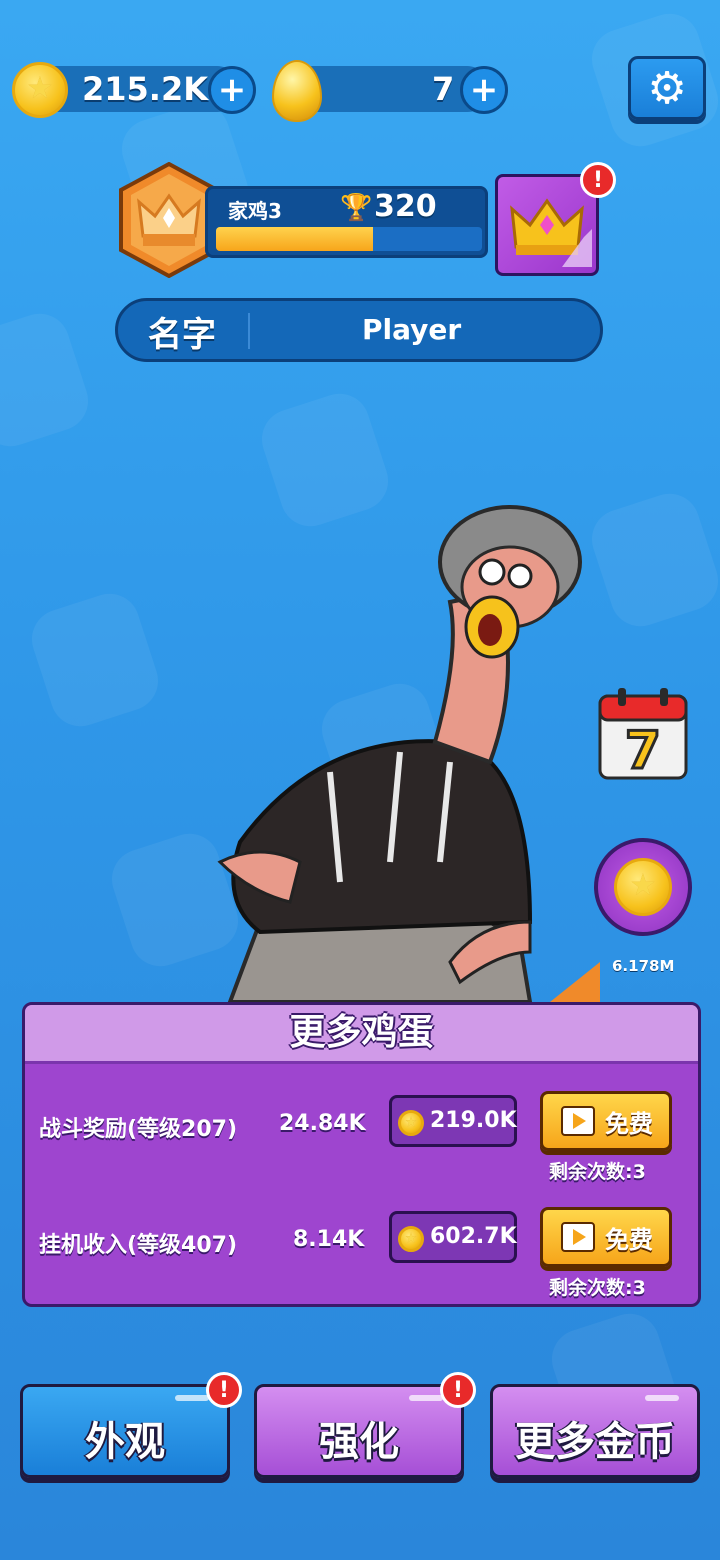  I want to click on coin-amount: 215.2K, so click(145, 89).